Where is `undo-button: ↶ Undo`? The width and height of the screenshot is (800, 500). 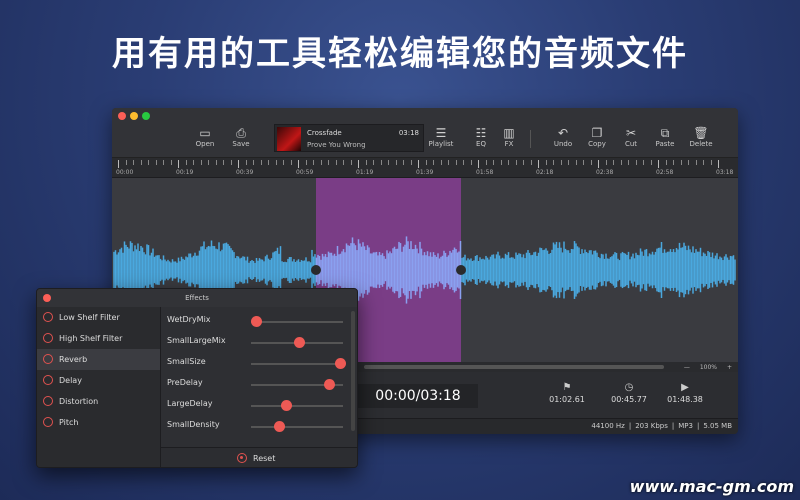 undo-button: ↶ Undo is located at coordinates (563, 137).